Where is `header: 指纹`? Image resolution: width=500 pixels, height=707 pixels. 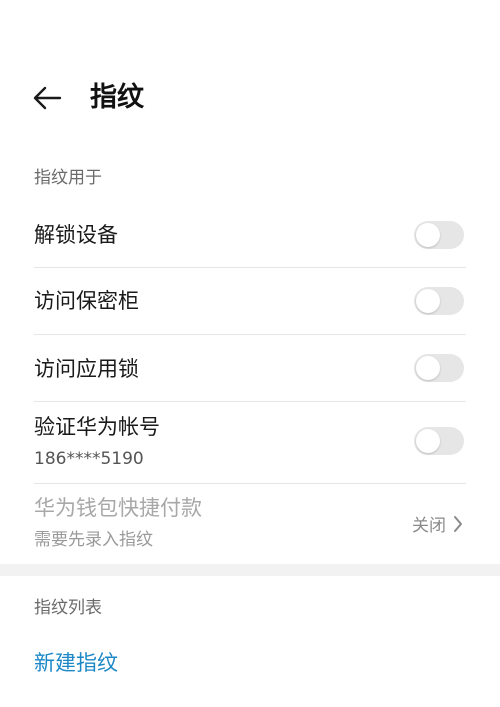 header: 指纹 is located at coordinates (250, 98).